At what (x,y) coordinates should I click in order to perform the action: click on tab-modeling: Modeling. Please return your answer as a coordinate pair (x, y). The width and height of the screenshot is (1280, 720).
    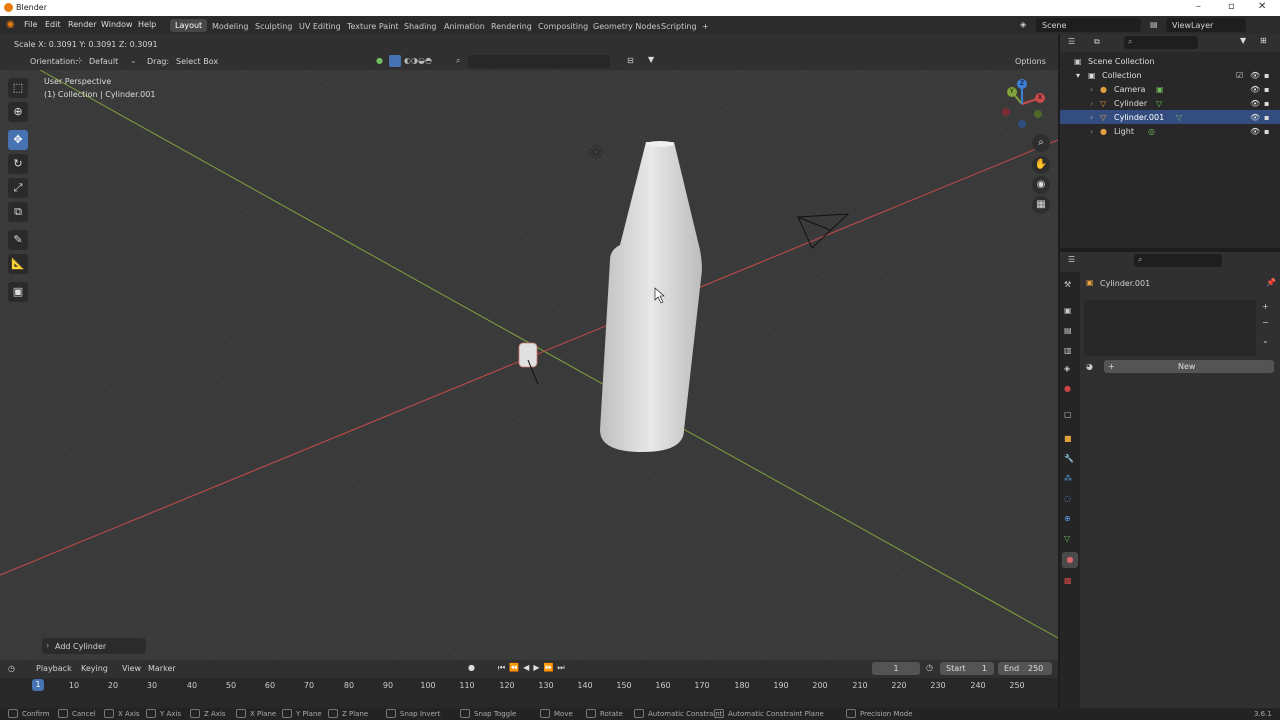
    Looking at the image, I should click on (230, 26).